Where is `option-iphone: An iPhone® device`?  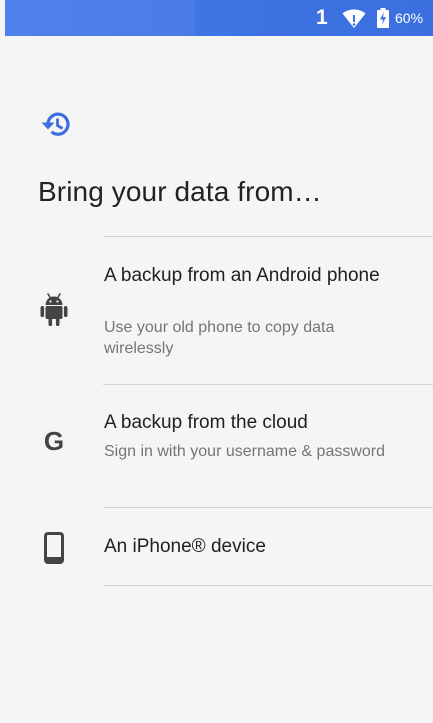 option-iphone: An iPhone® device is located at coordinates (216, 546).